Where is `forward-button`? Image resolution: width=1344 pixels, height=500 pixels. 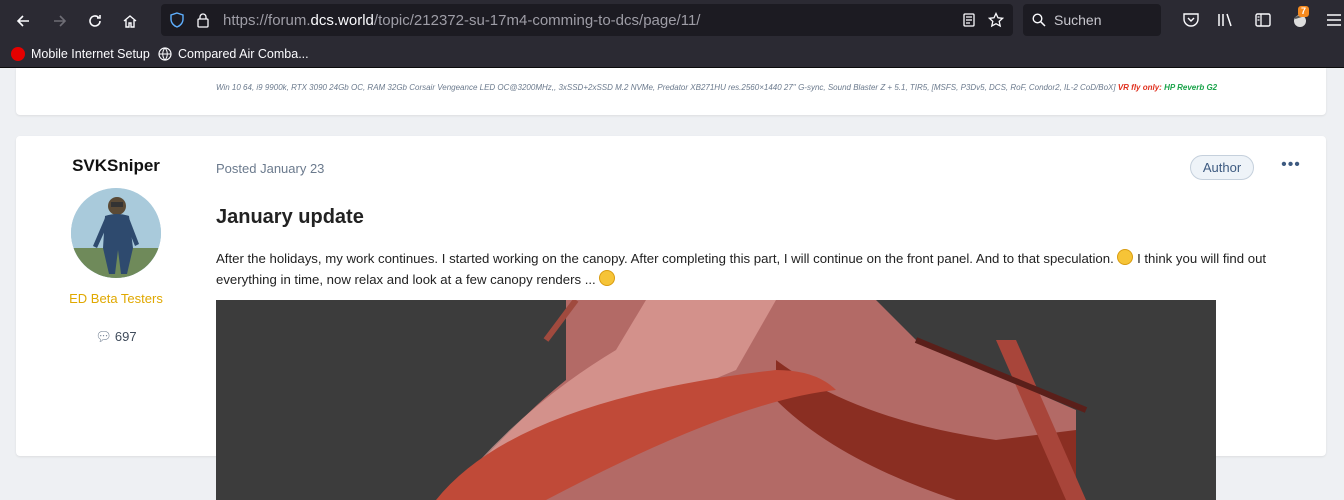
forward-button is located at coordinates (60, 21).